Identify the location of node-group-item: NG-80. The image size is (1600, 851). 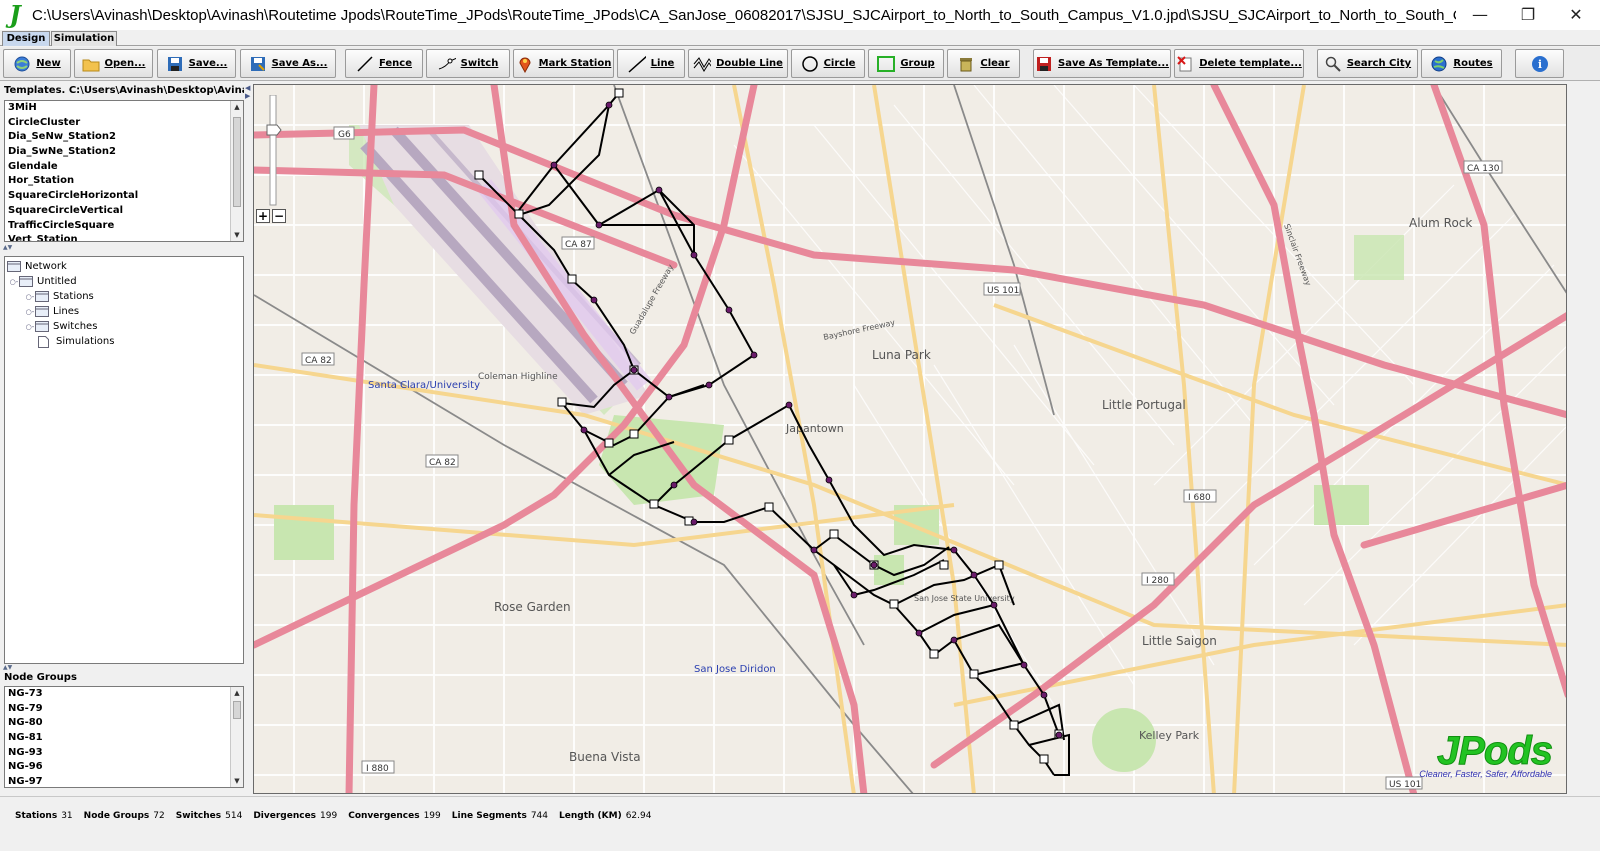
(124, 723).